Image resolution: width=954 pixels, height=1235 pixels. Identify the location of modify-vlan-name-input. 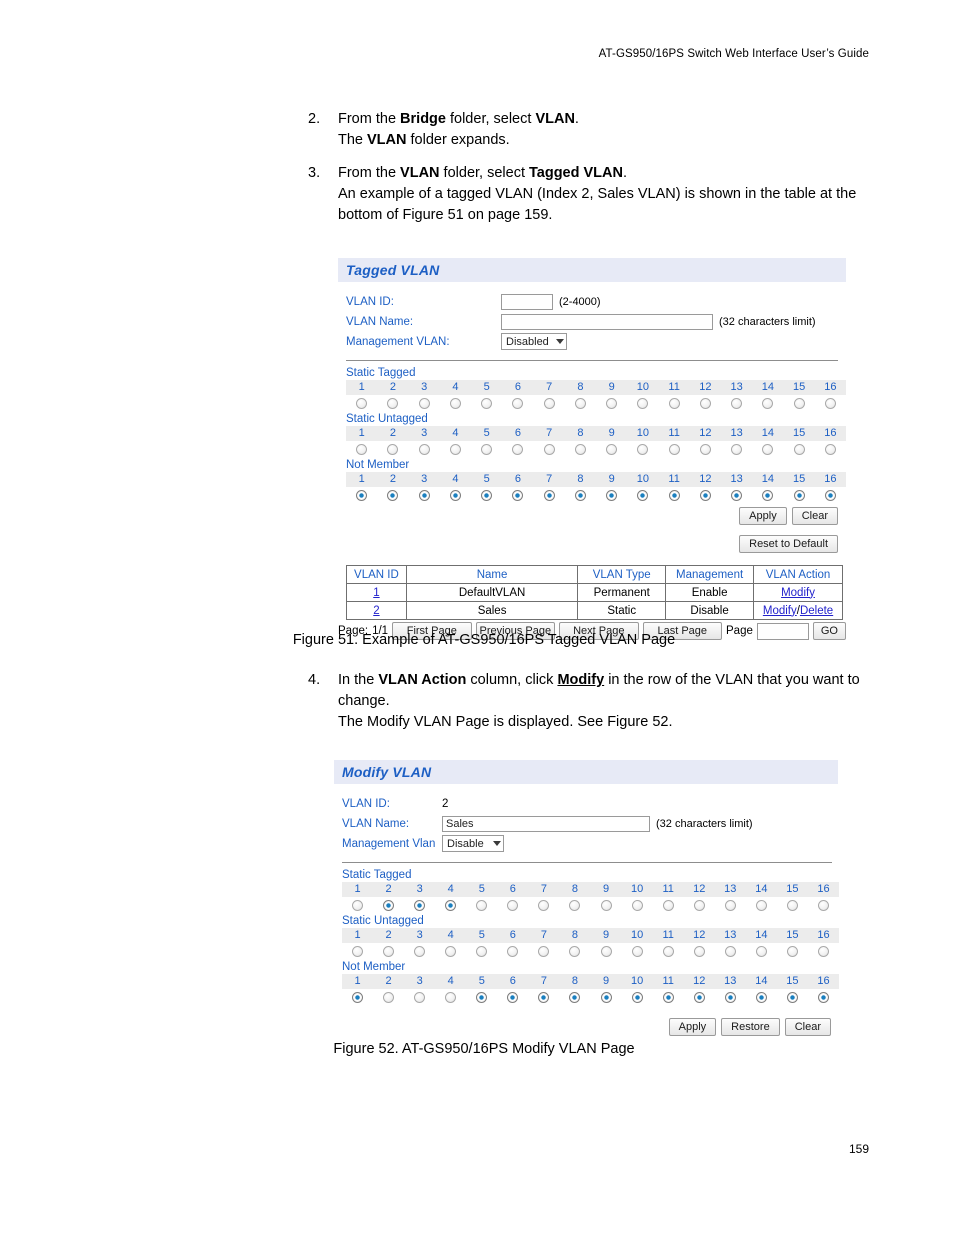
(546, 823).